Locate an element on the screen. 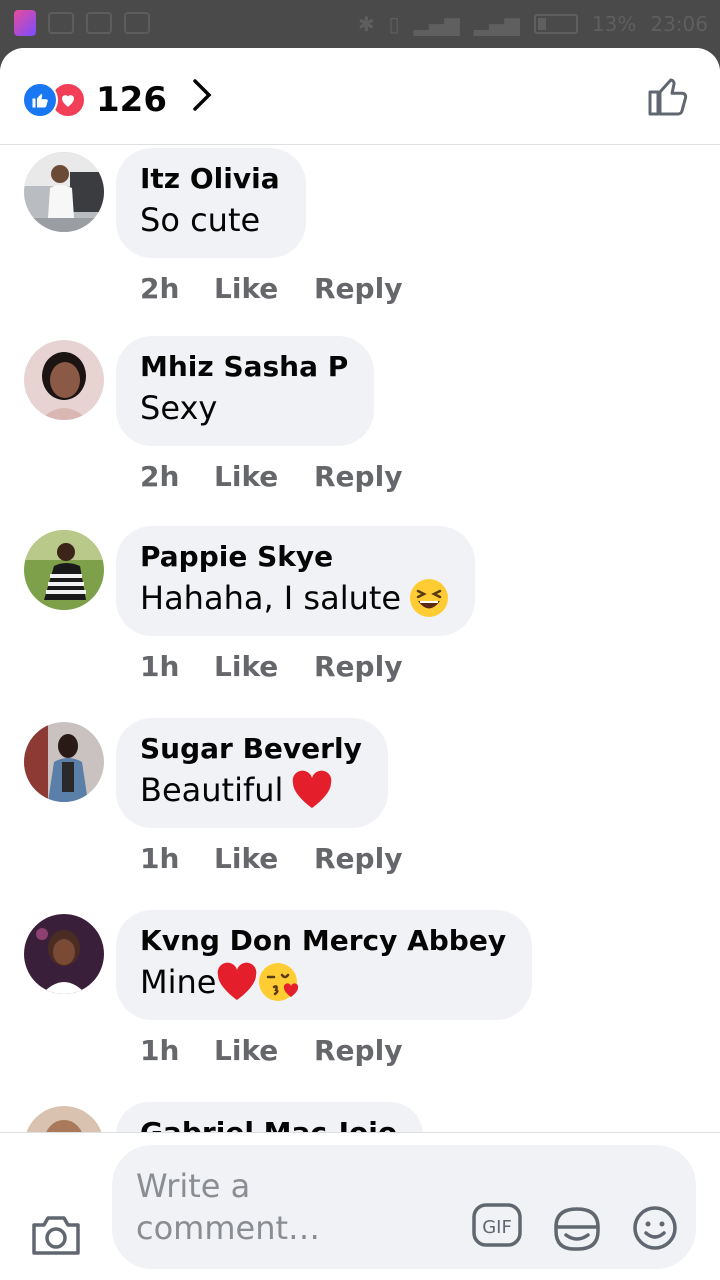 Image resolution: width=720 pixels, height=1280 pixels. camera-icon is located at coordinates (56, 1237).